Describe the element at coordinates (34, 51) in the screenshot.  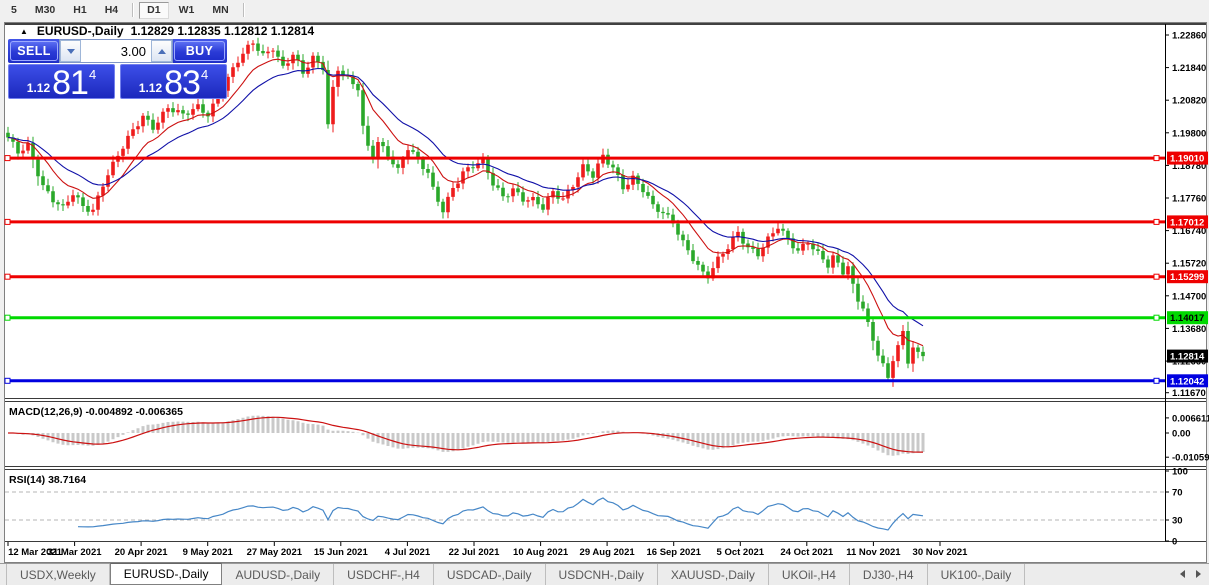
I see `sell-button: SELL` at that location.